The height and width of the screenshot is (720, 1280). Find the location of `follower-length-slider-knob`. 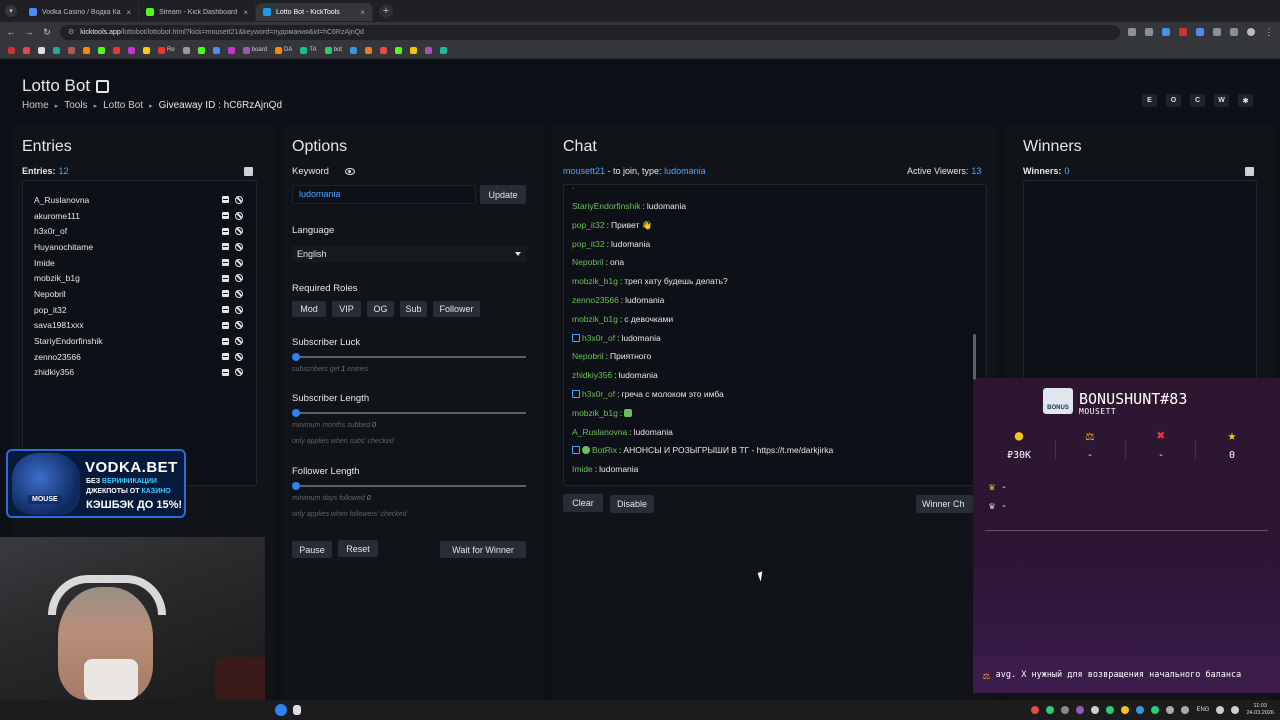

follower-length-slider-knob is located at coordinates (296, 486).